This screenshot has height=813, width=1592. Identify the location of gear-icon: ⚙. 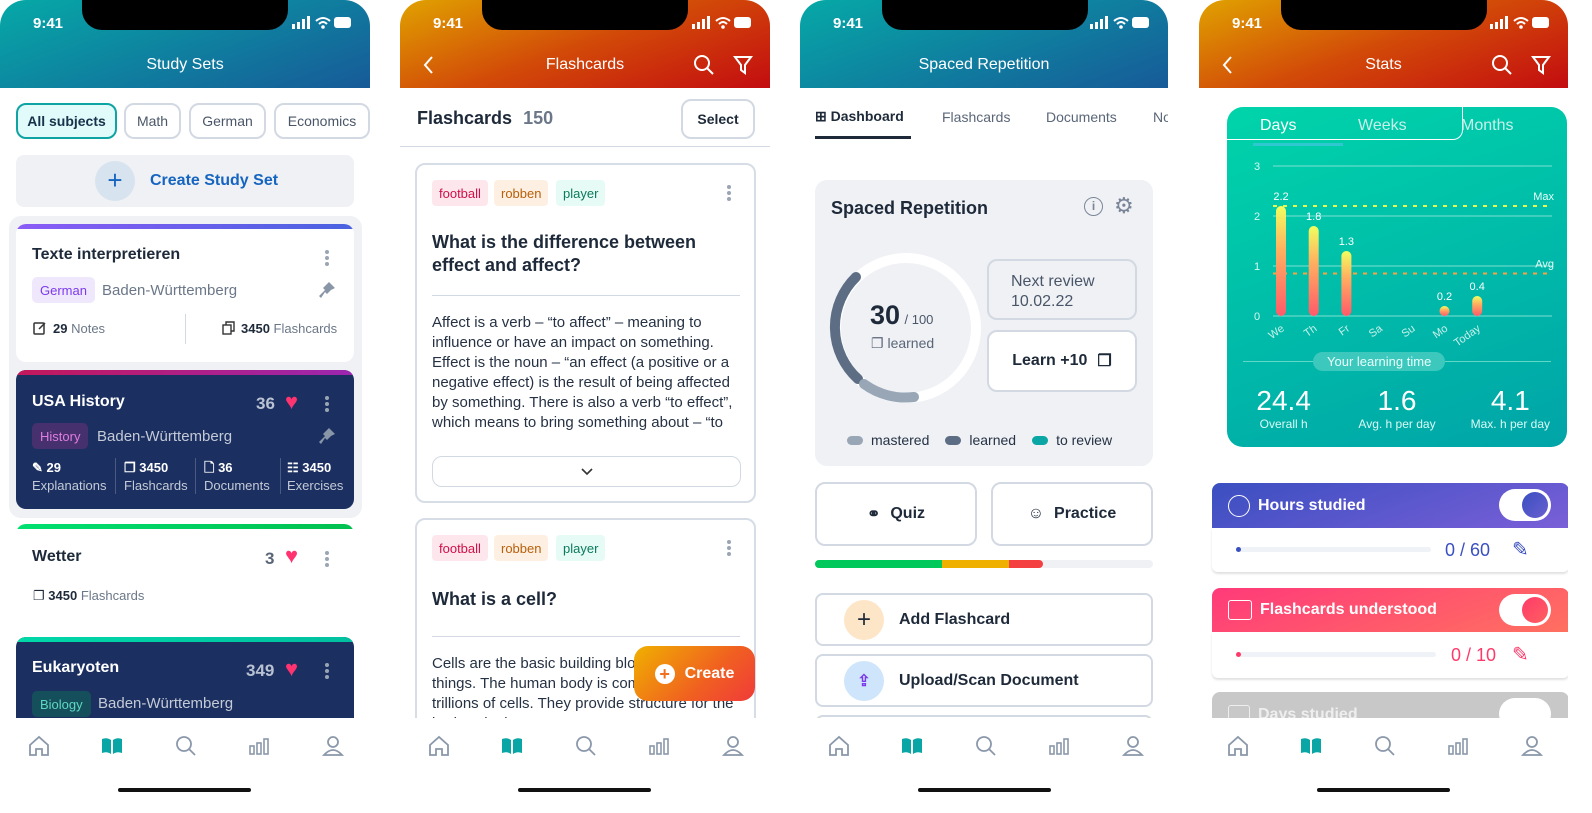
(1124, 206).